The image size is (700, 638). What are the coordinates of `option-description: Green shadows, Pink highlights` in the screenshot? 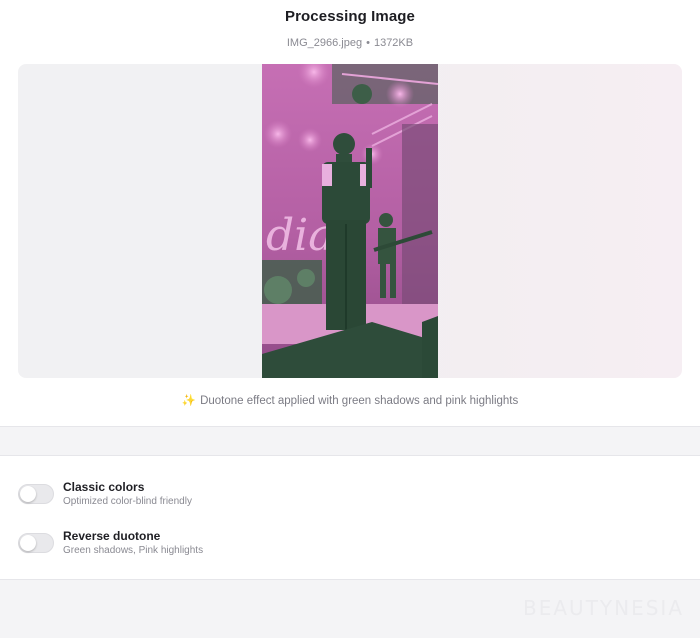 It's located at (133, 550).